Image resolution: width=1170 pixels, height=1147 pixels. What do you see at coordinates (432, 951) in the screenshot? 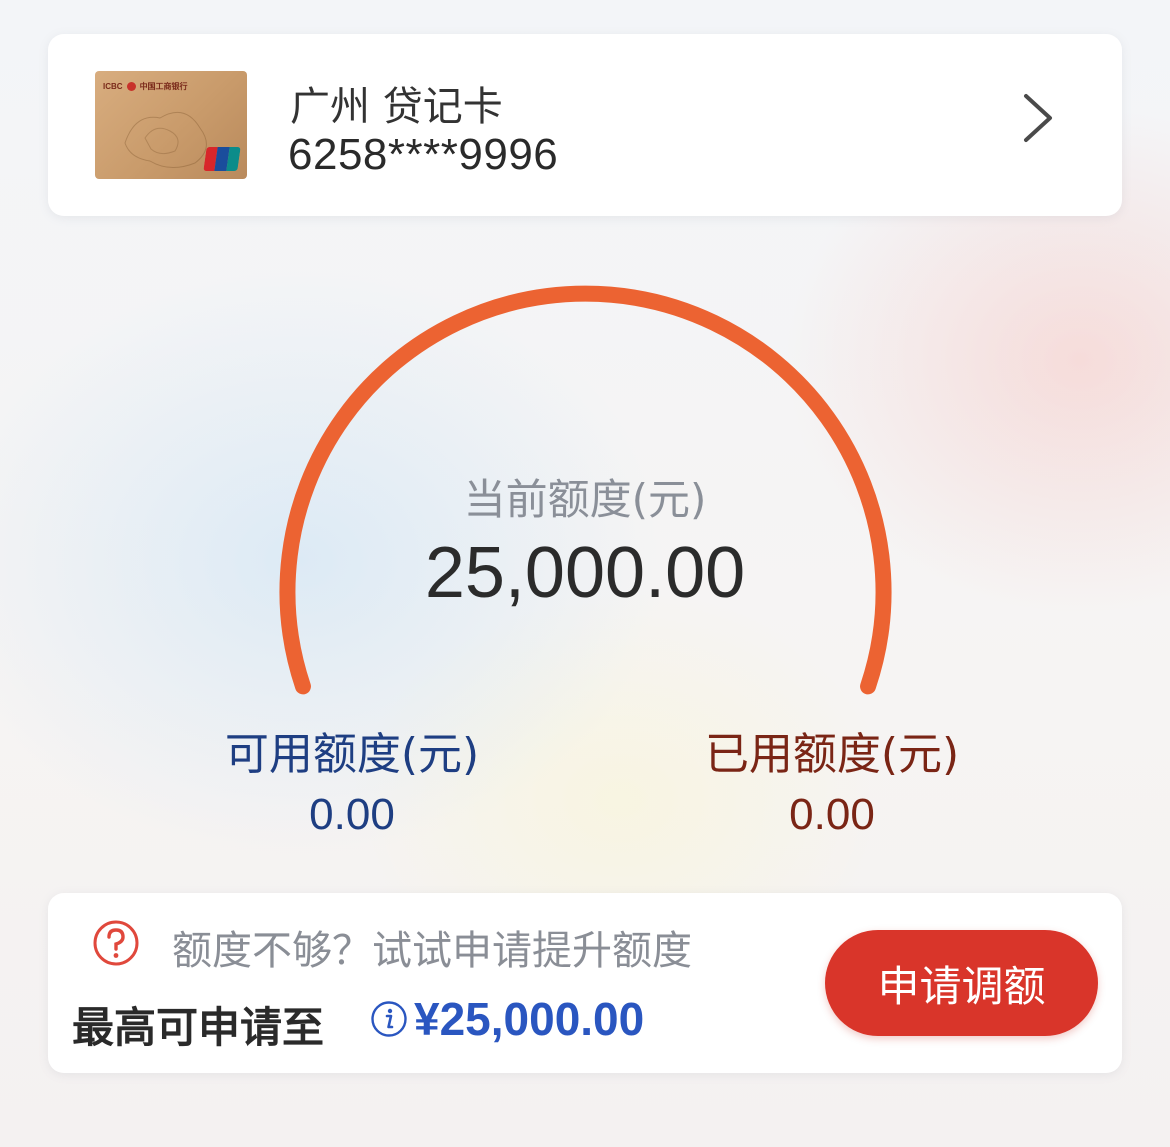
I see `raise-limit-hint: 额度不够？试试申请提升额度` at bounding box center [432, 951].